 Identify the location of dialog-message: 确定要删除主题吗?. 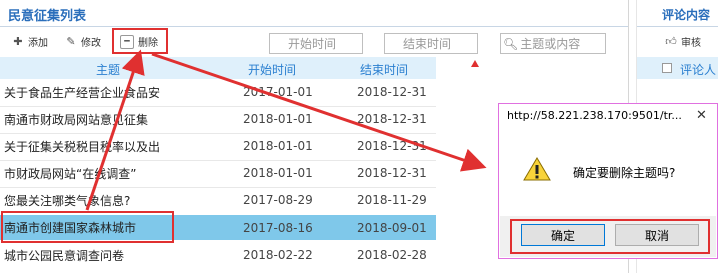
(624, 173).